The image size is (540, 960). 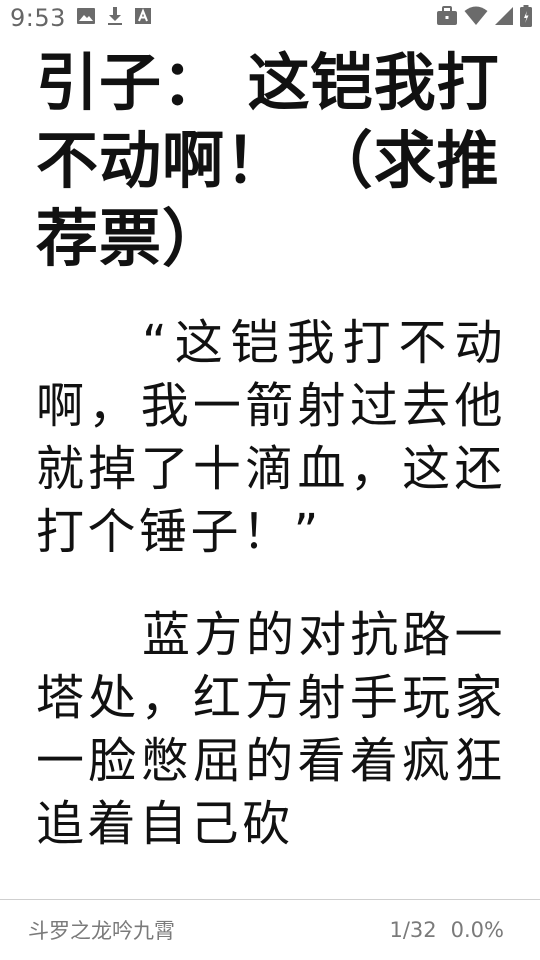 What do you see at coordinates (143, 18) in the screenshot?
I see `font-icon` at bounding box center [143, 18].